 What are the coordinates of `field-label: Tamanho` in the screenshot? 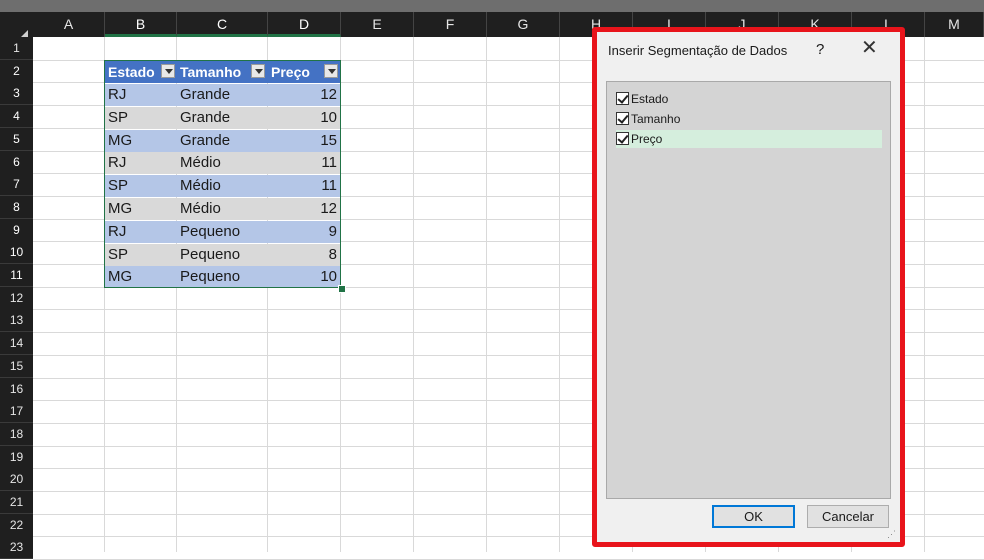 It's located at (656, 119).